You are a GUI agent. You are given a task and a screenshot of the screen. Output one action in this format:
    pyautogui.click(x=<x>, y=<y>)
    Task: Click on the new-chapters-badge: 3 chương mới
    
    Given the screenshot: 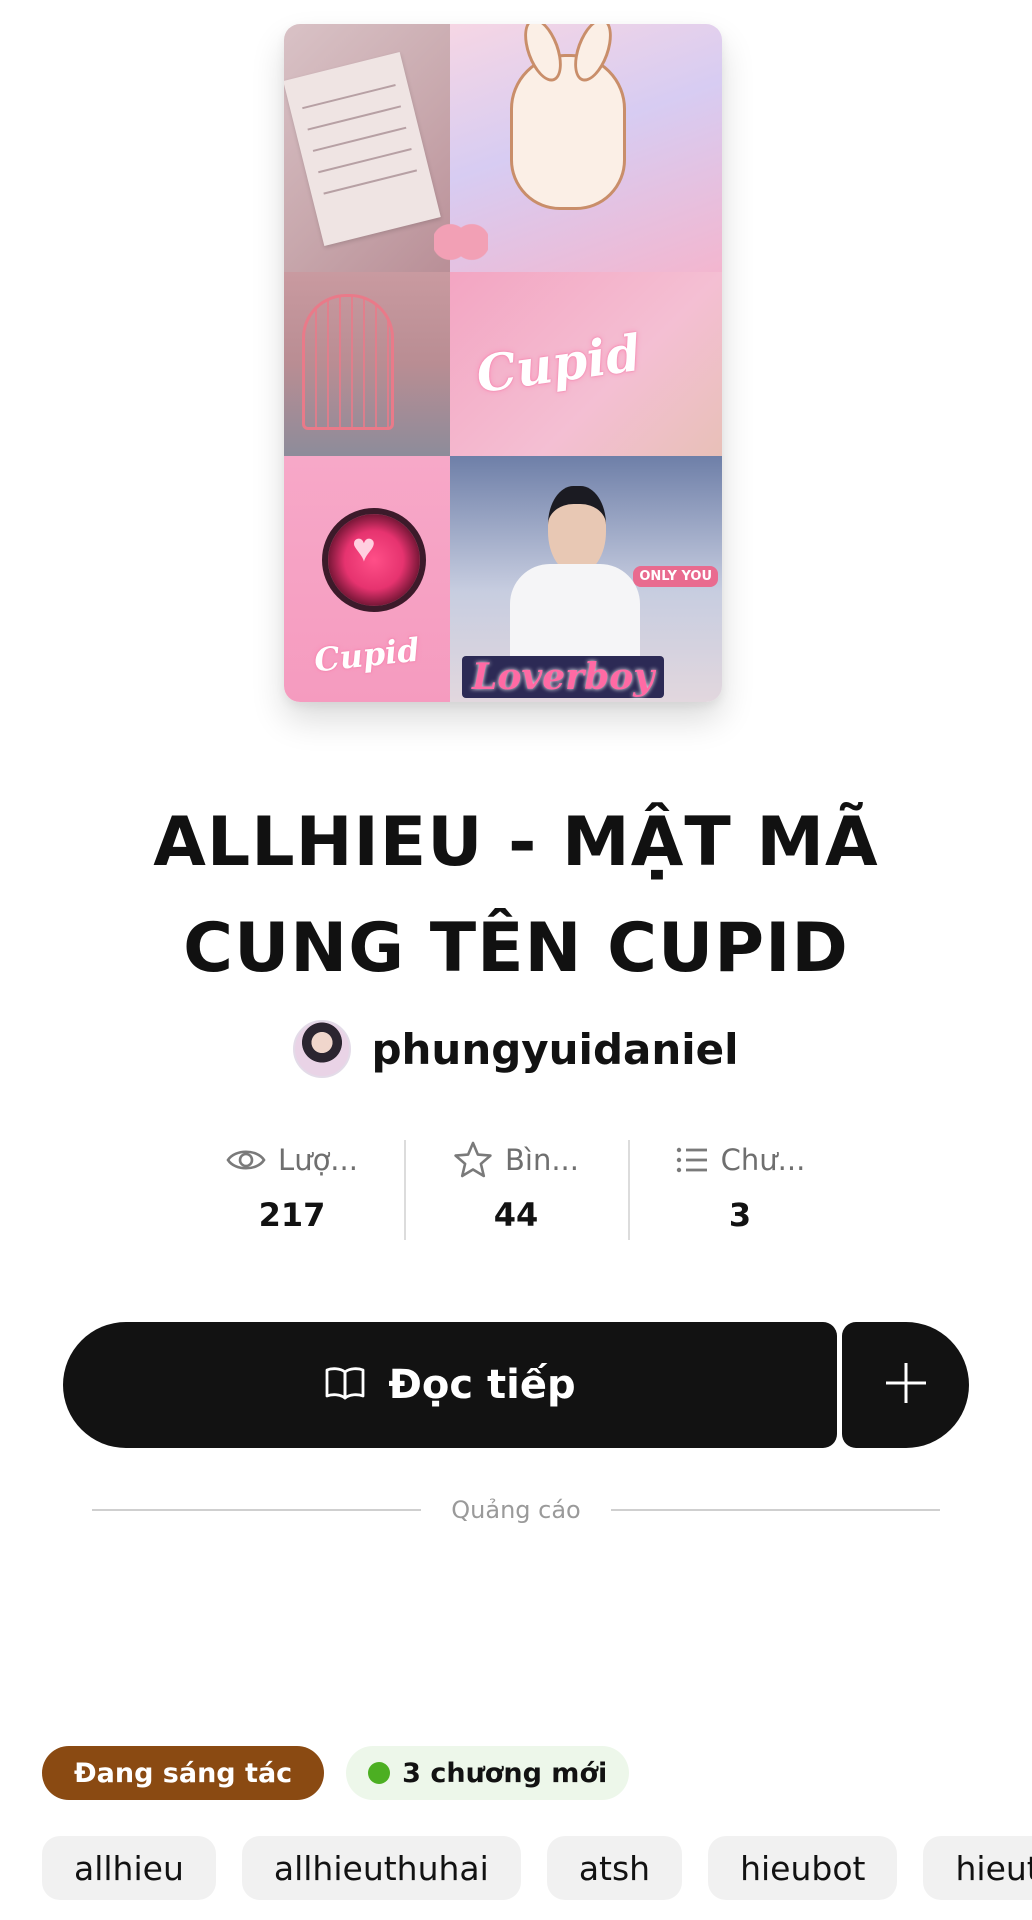 What is the action you would take?
    pyautogui.click(x=488, y=1773)
    